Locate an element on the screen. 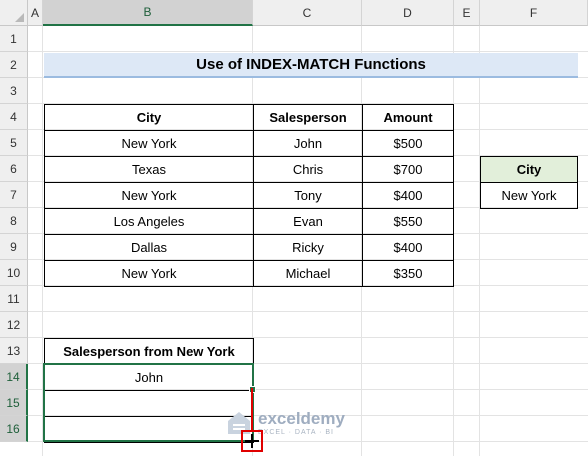  row-header-16: 16 is located at coordinates (14, 429).